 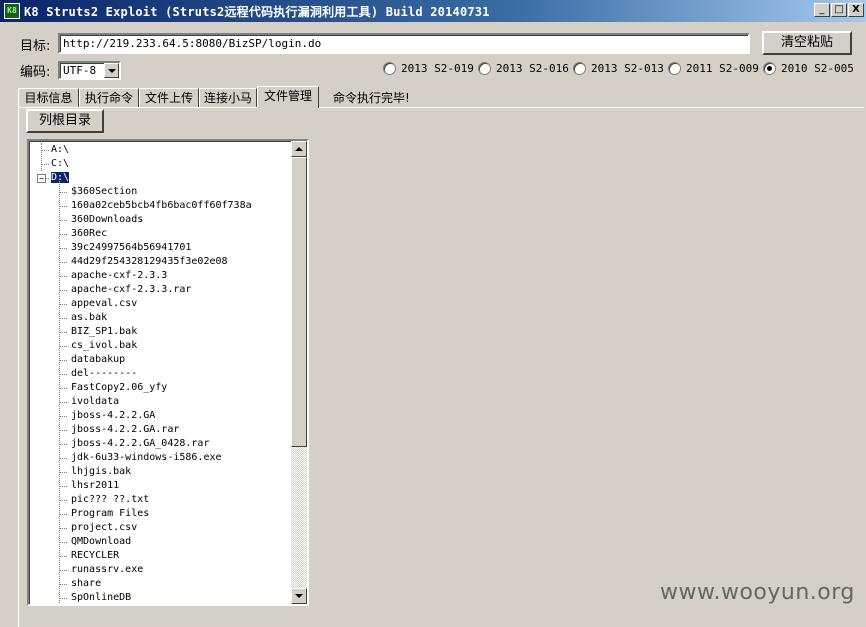 I want to click on tree-file-item: FastCopy2.06_yfy, so click(x=119, y=388).